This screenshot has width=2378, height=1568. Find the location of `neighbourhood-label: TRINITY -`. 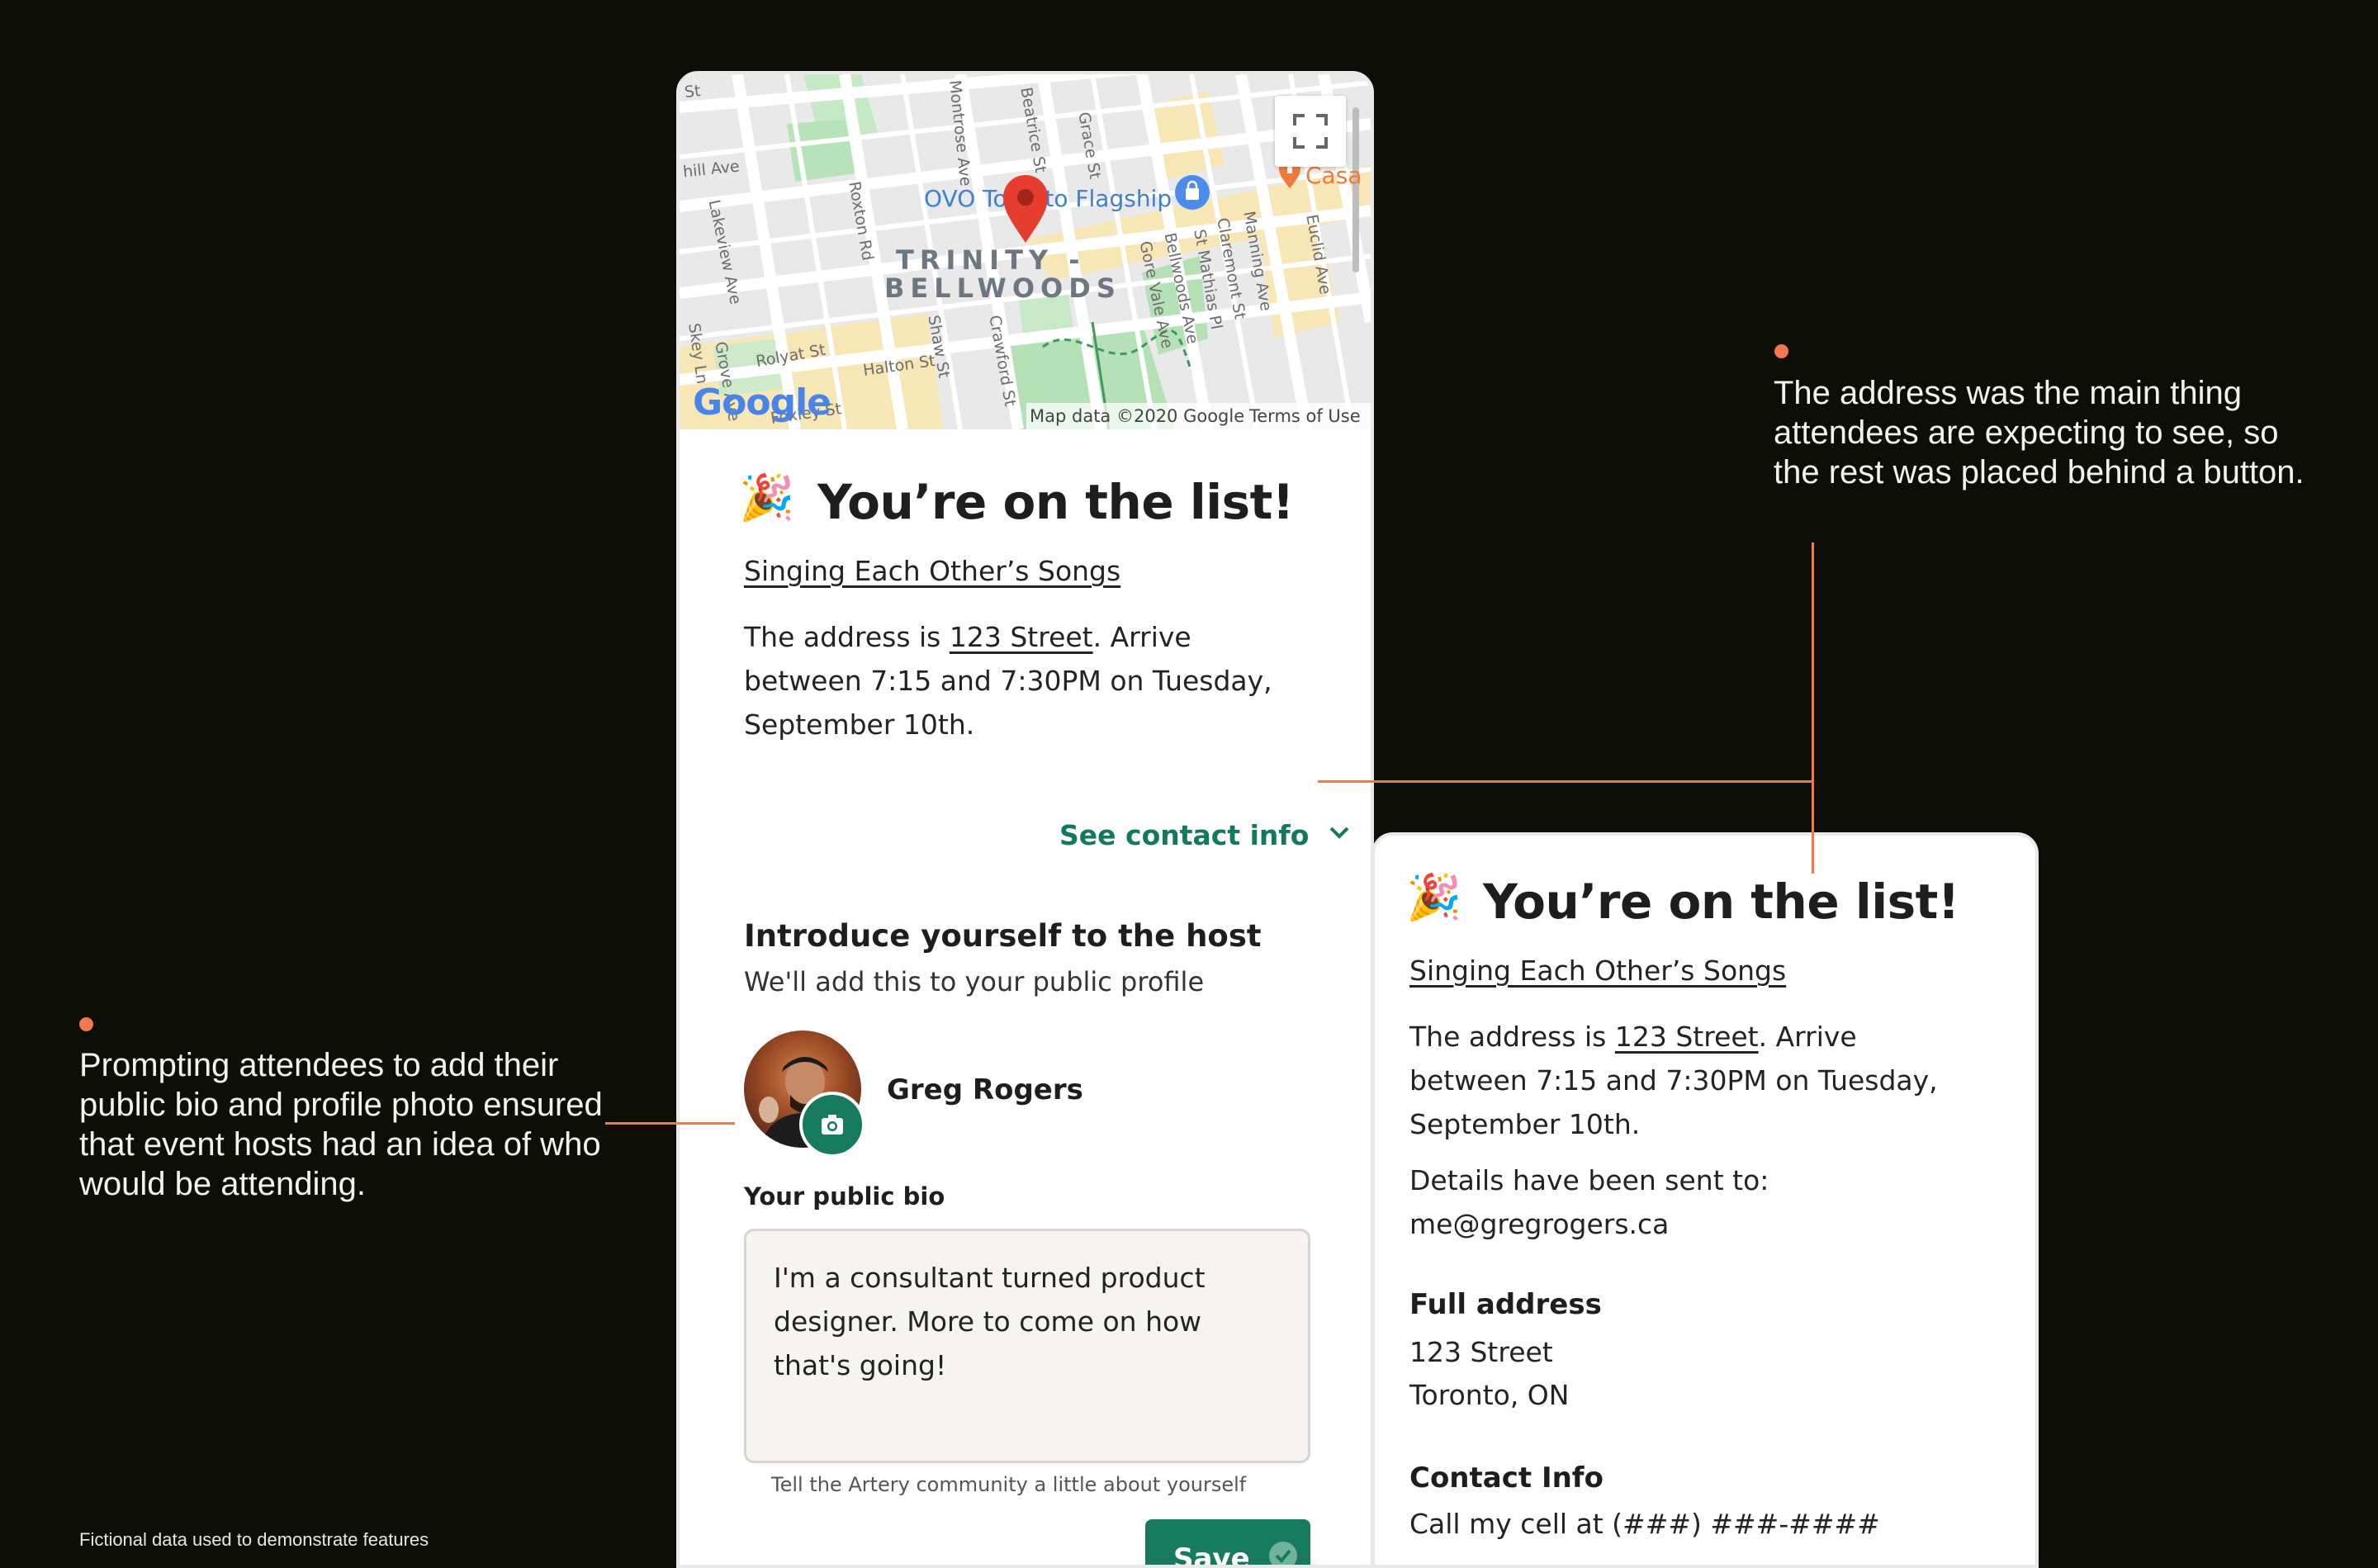

neighbourhood-label: TRINITY - is located at coordinates (991, 260).